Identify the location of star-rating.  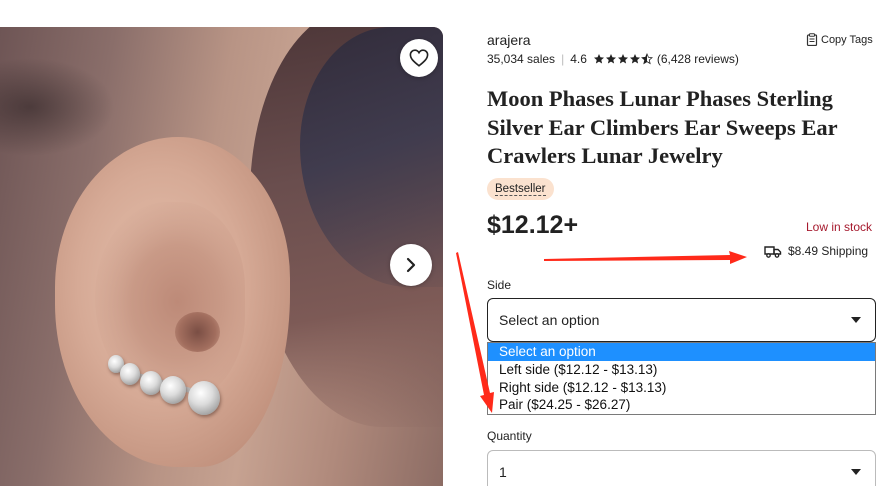
(623, 59).